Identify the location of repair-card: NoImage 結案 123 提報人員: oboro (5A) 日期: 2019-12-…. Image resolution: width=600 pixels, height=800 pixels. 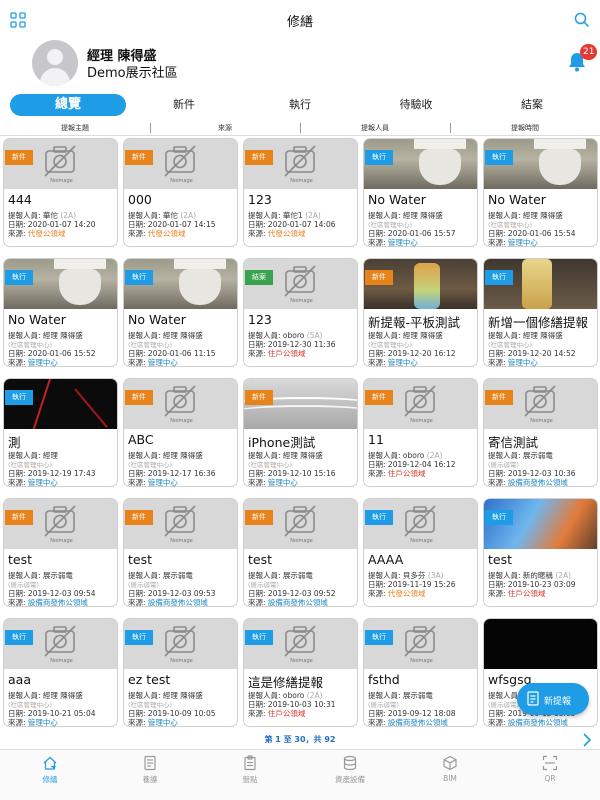
(300, 312).